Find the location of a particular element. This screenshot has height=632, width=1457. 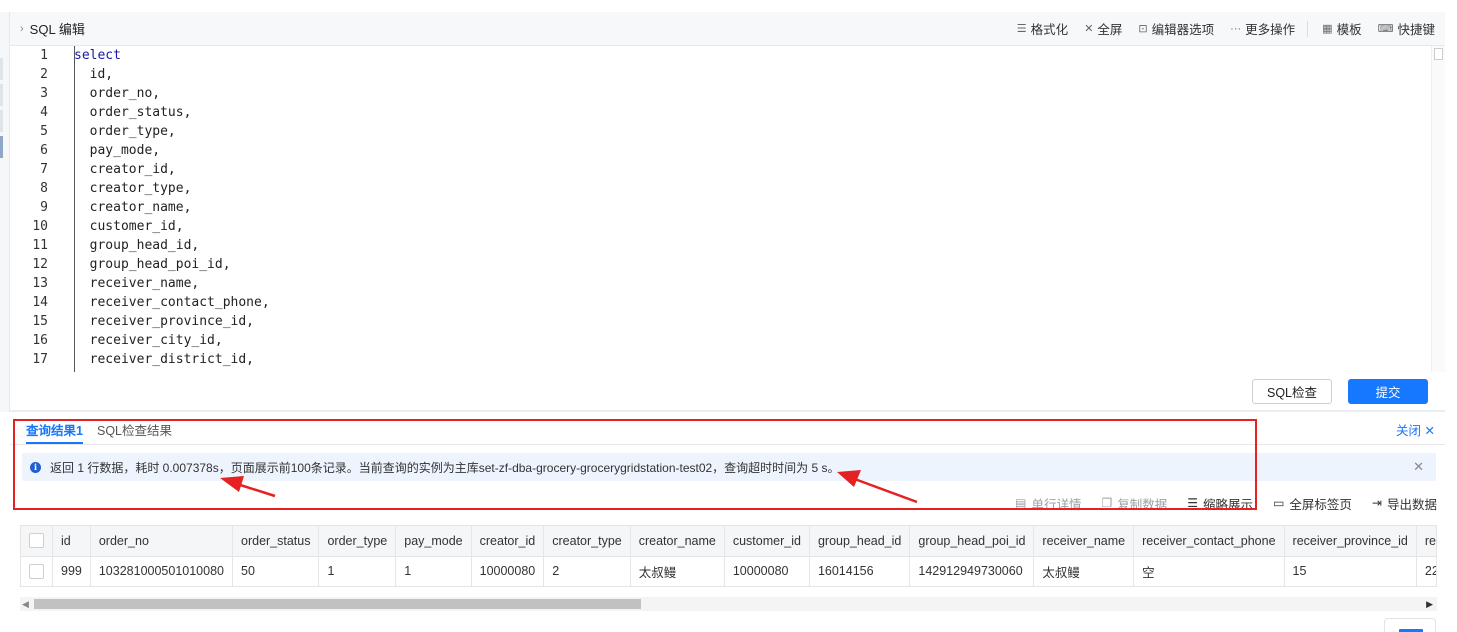

result-scroll-thumb is located at coordinates (337, 604).